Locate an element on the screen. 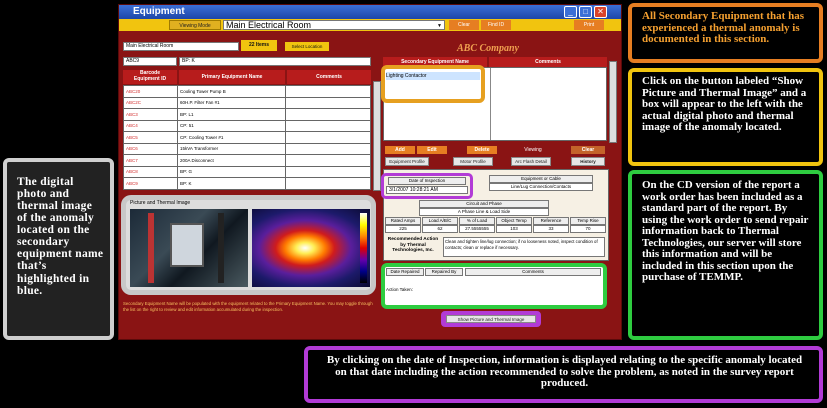 The image size is (827, 408). tab-equipment-profile: Equipment Profile is located at coordinates (407, 161).